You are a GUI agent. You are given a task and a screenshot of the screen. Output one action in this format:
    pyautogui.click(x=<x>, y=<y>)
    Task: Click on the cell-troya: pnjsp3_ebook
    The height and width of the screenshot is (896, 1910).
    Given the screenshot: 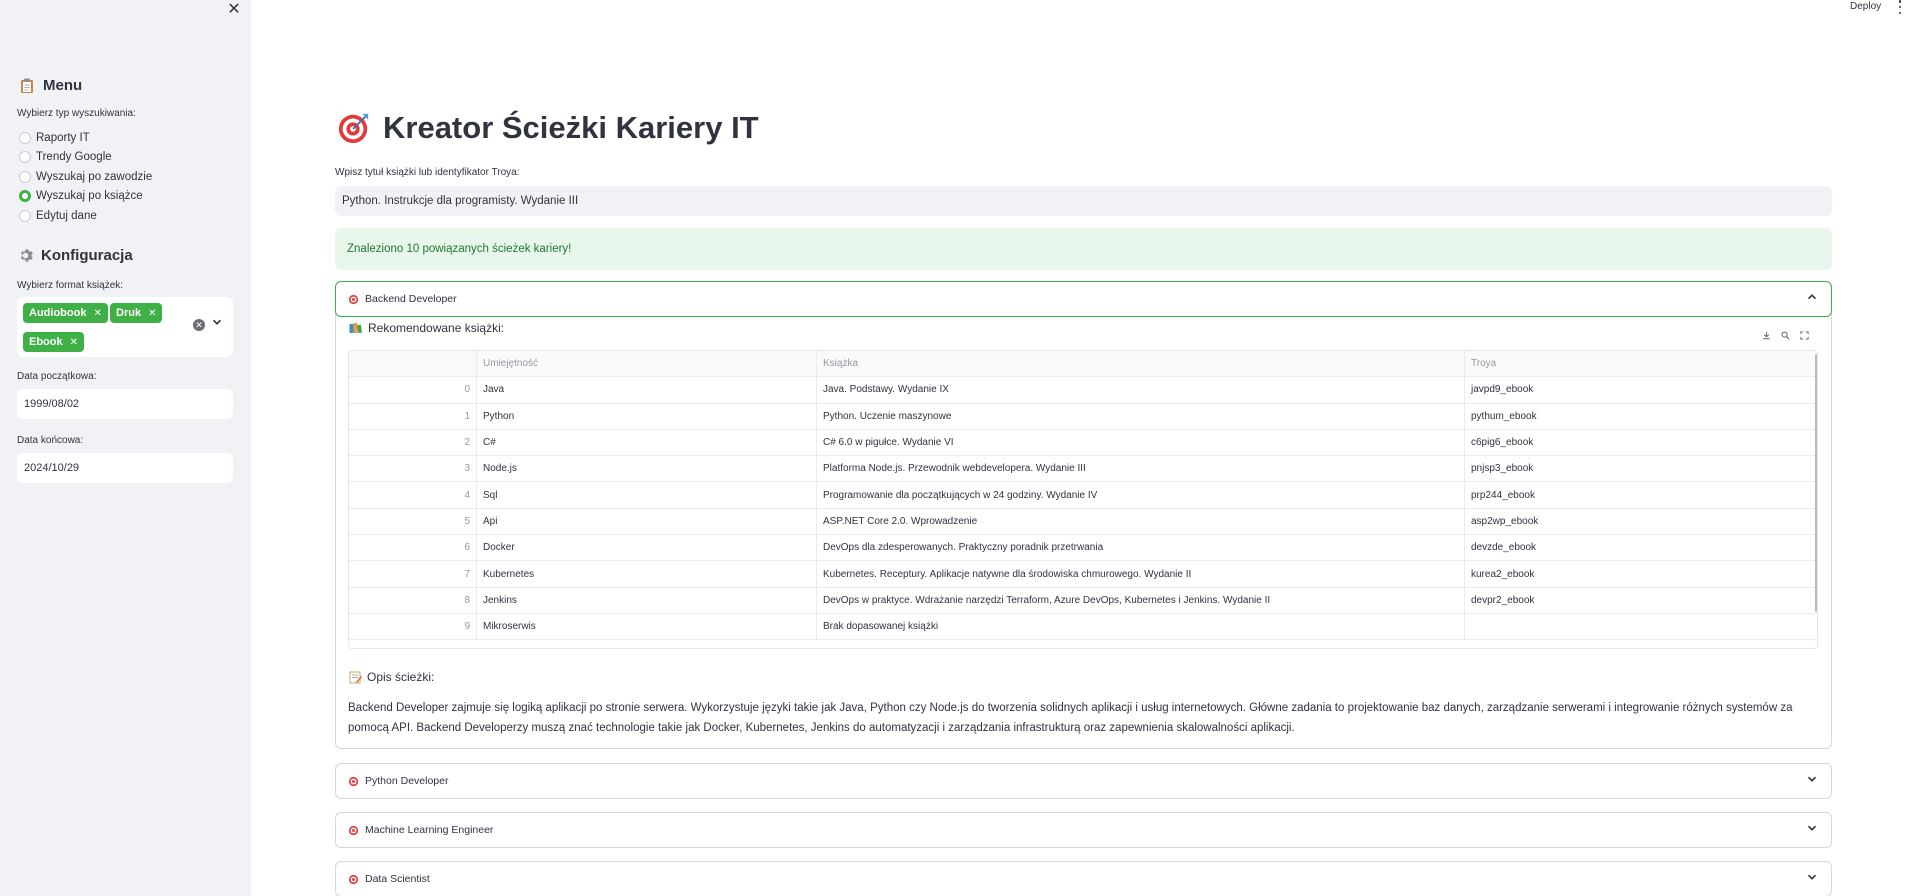 What is the action you would take?
    pyautogui.click(x=1641, y=468)
    